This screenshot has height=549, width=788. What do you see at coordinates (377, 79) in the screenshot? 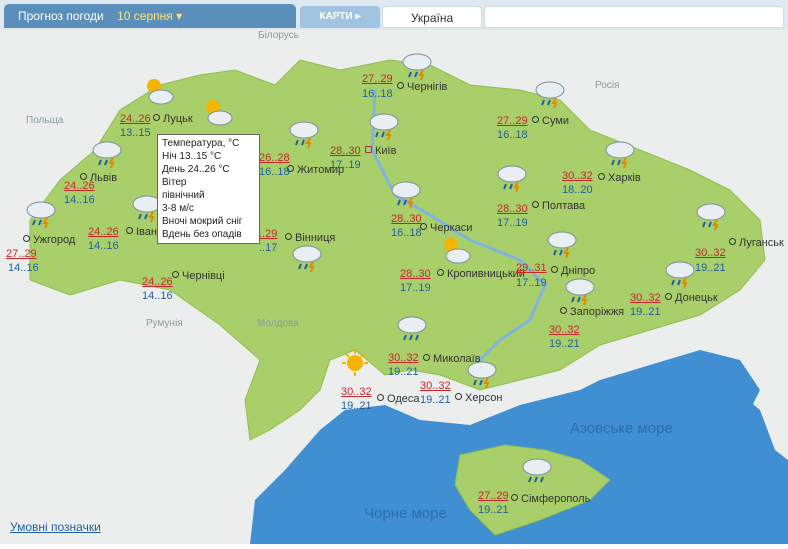
I see `chernihiv-day-temp: 27..29` at bounding box center [377, 79].